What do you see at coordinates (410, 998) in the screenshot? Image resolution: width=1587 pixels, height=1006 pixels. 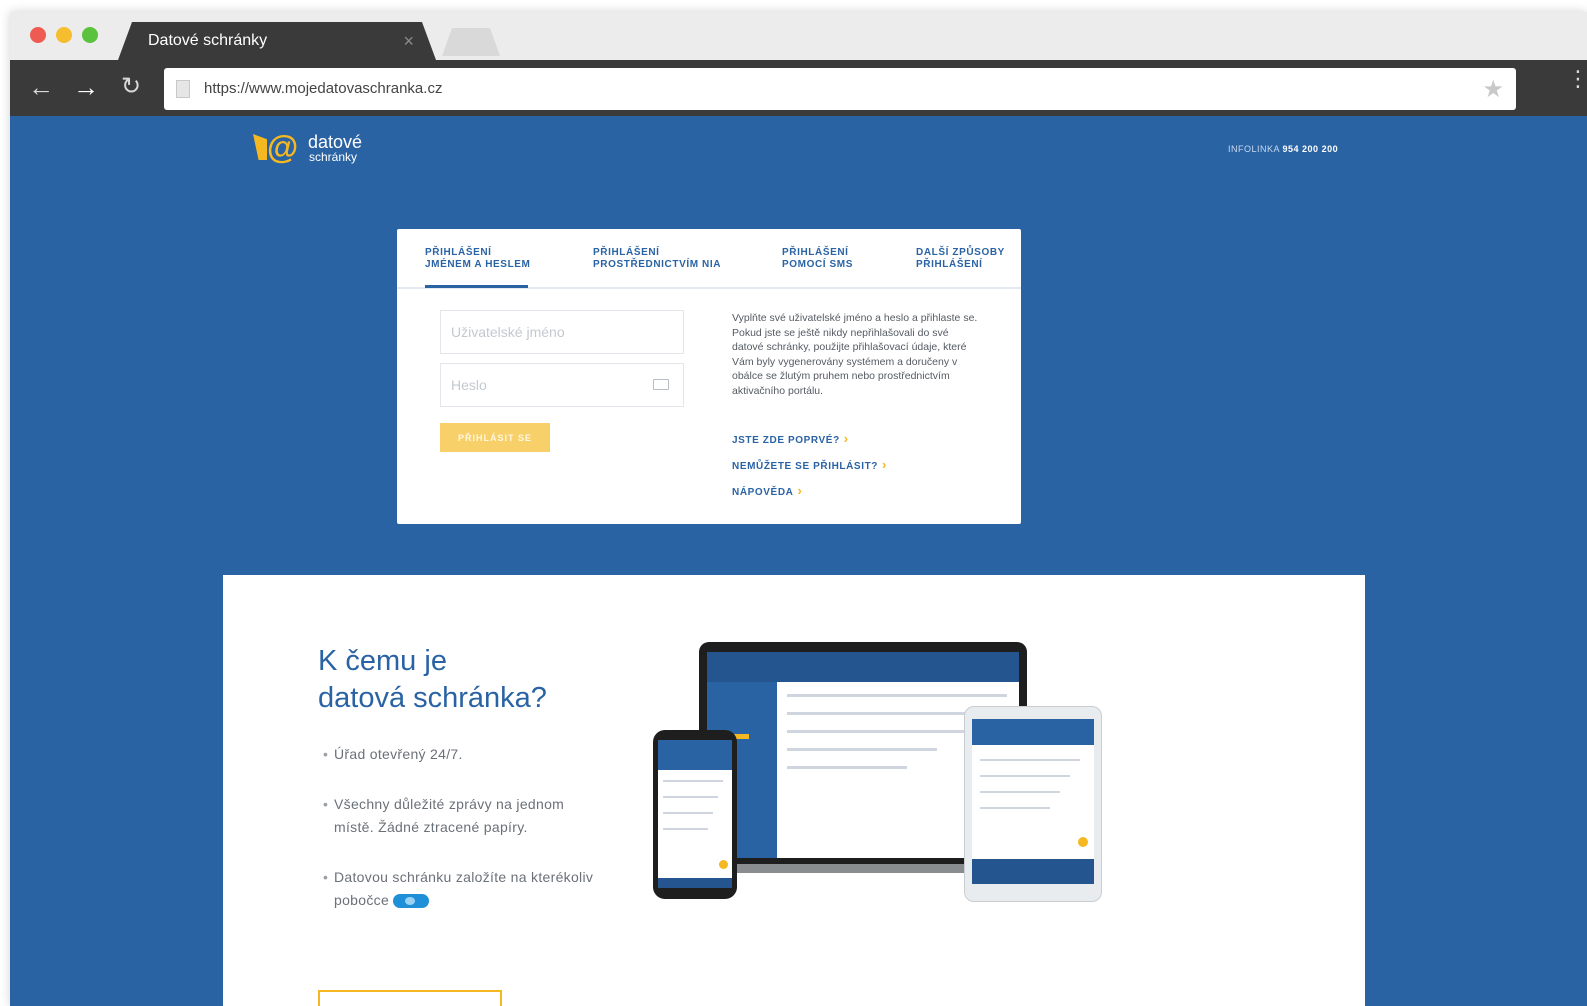 I see `cta-button` at bounding box center [410, 998].